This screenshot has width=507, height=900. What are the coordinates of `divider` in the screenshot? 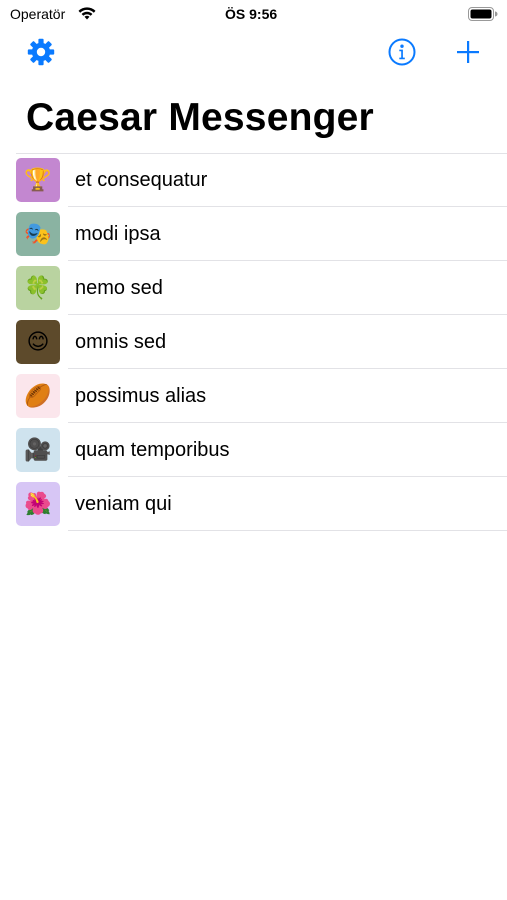 It's located at (287, 530).